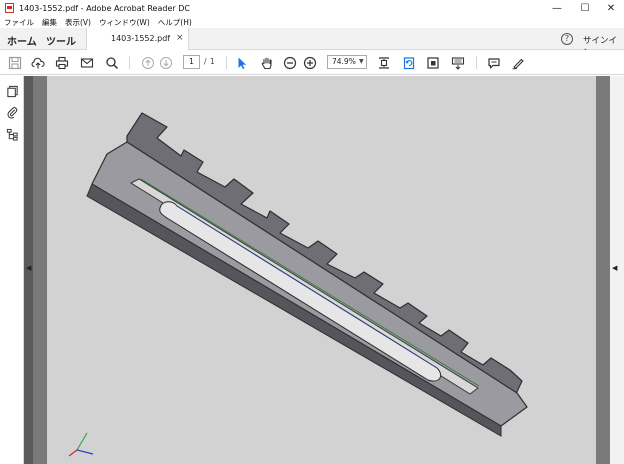 This screenshot has width=624, height=464. What do you see at coordinates (29, 269) in the screenshot?
I see `collapse-left-pane-icon: ◀` at bounding box center [29, 269].